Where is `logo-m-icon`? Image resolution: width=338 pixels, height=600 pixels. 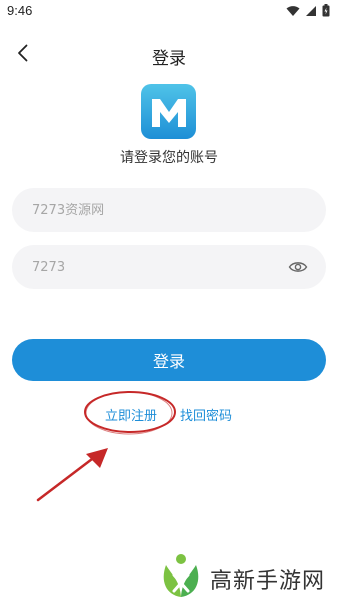 logo-m-icon is located at coordinates (168, 112).